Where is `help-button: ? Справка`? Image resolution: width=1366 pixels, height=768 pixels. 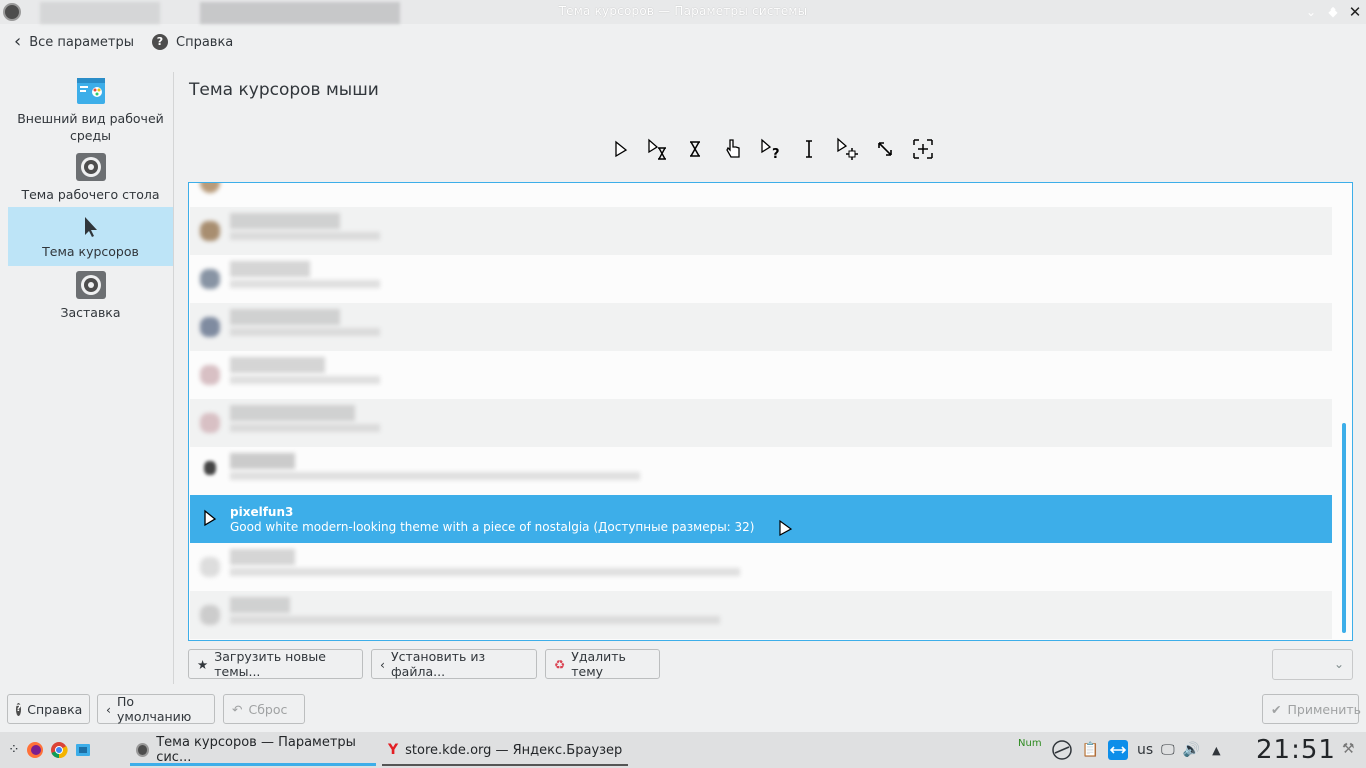
help-button: ? Справка is located at coordinates (192, 42).